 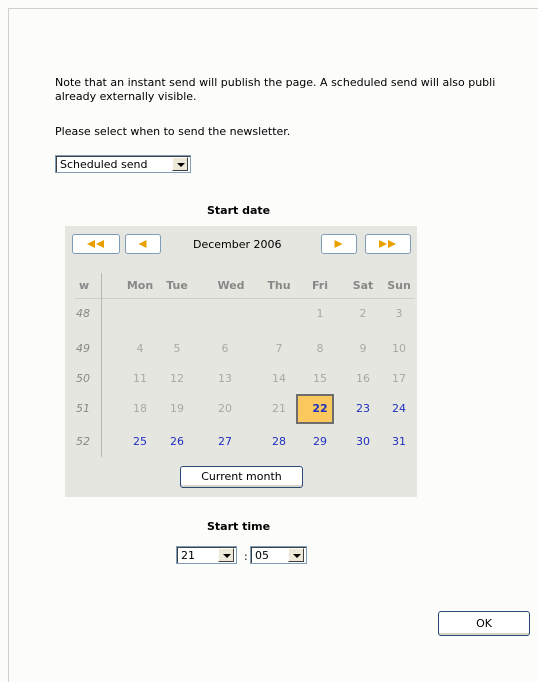 I want to click on calendar-day: 20, so click(x=225, y=408).